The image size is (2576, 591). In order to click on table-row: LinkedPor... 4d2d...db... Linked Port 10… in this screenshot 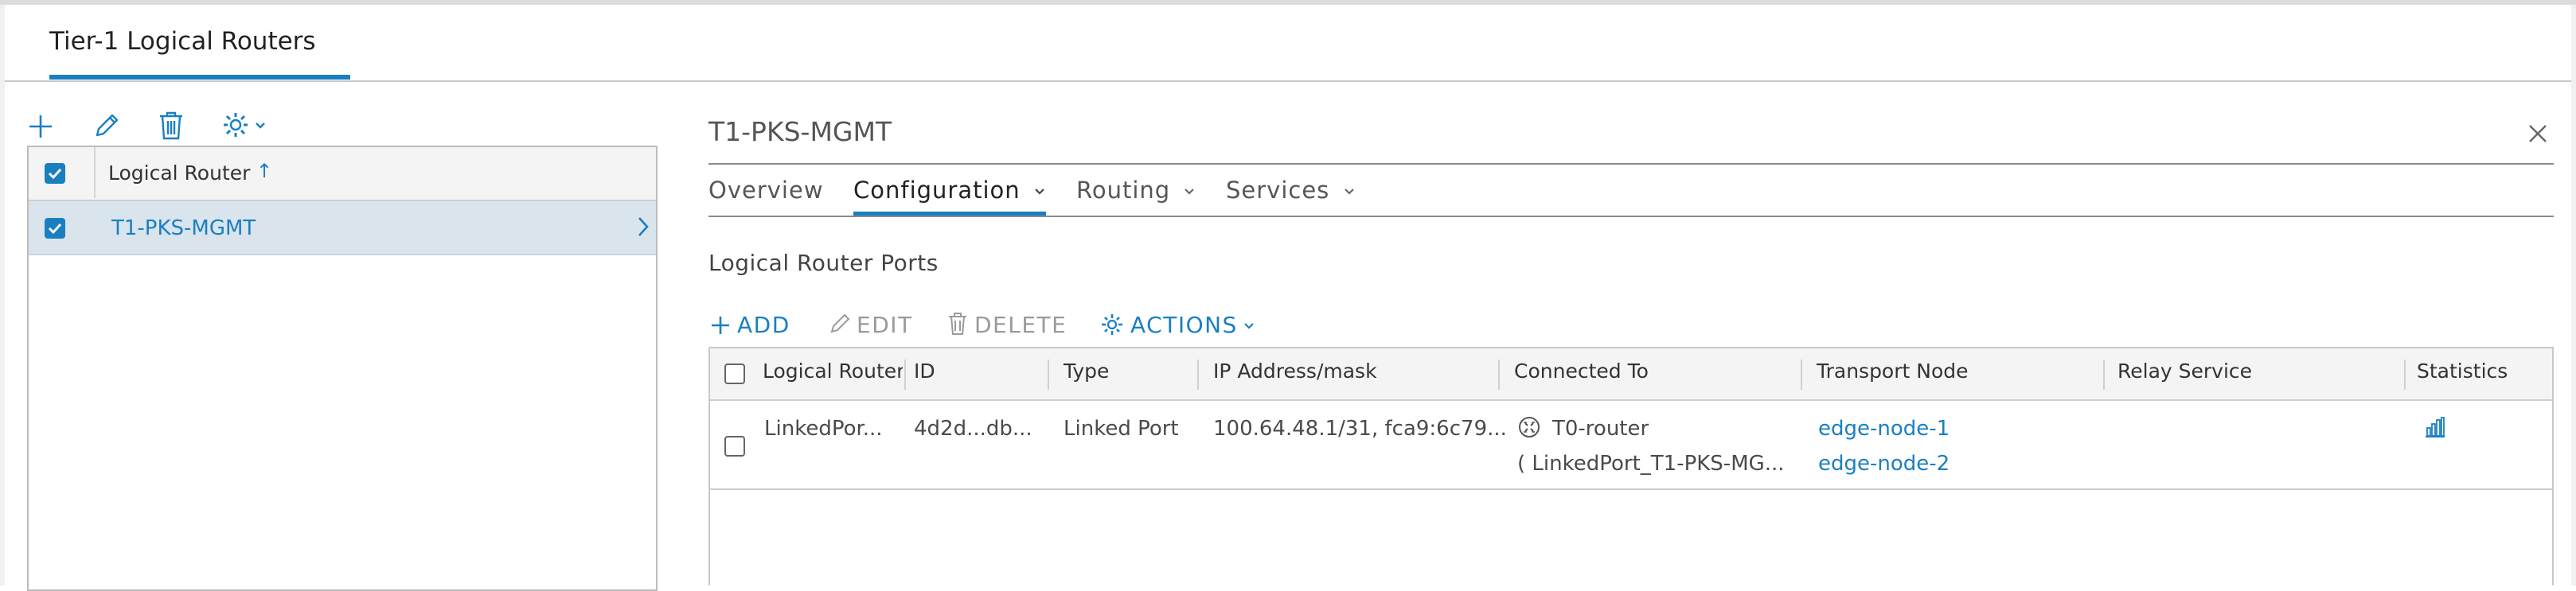, I will do `click(1631, 445)`.